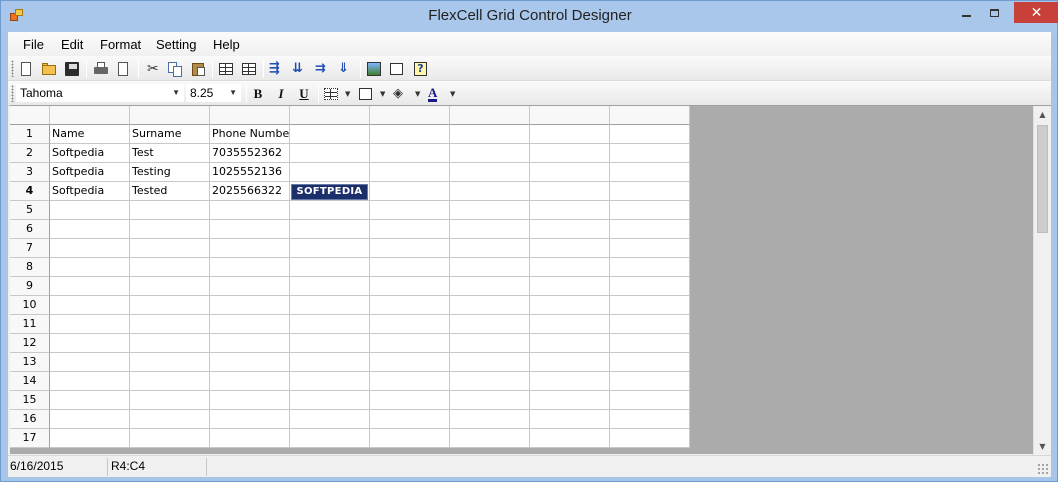 This screenshot has height=482, width=1058. What do you see at coordinates (176, 44) in the screenshot?
I see `menu-setting: Setting` at bounding box center [176, 44].